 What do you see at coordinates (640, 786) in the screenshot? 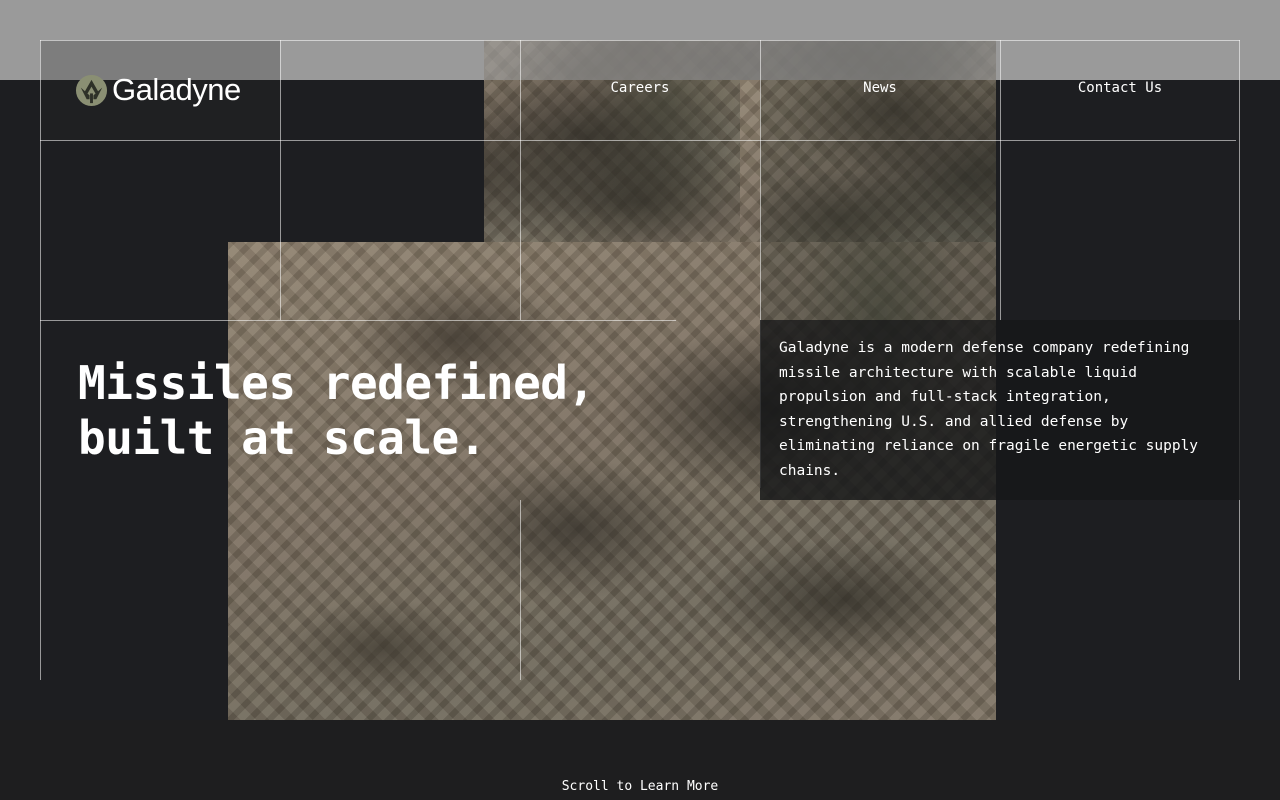
I see `scroll-hint: Scroll to Learn More` at bounding box center [640, 786].